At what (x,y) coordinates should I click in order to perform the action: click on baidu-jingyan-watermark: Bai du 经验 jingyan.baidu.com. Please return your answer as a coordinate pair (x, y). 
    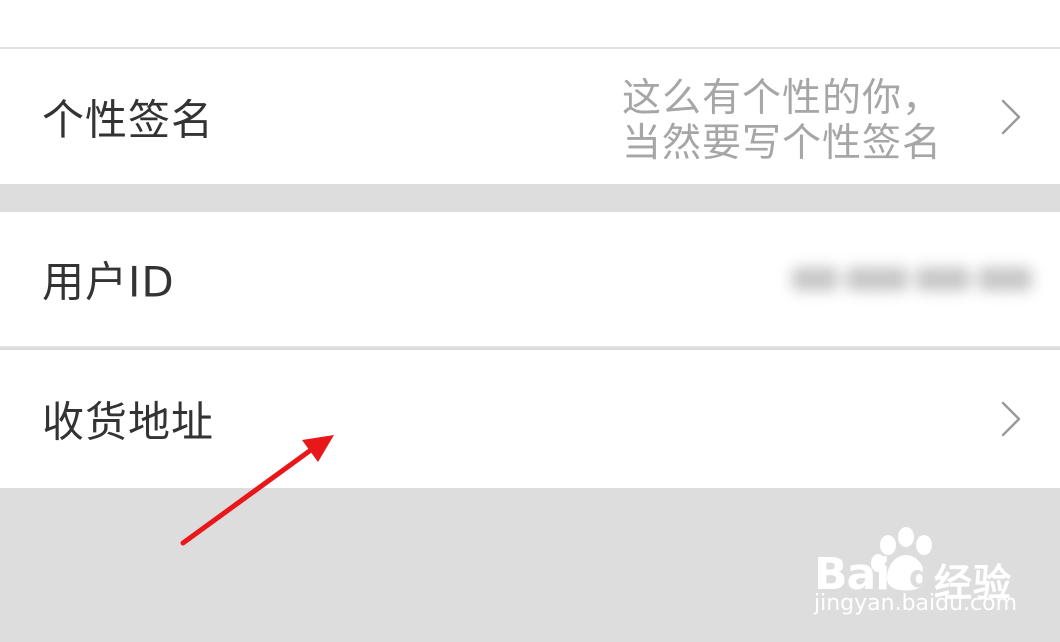
    Looking at the image, I should click on (928, 575).